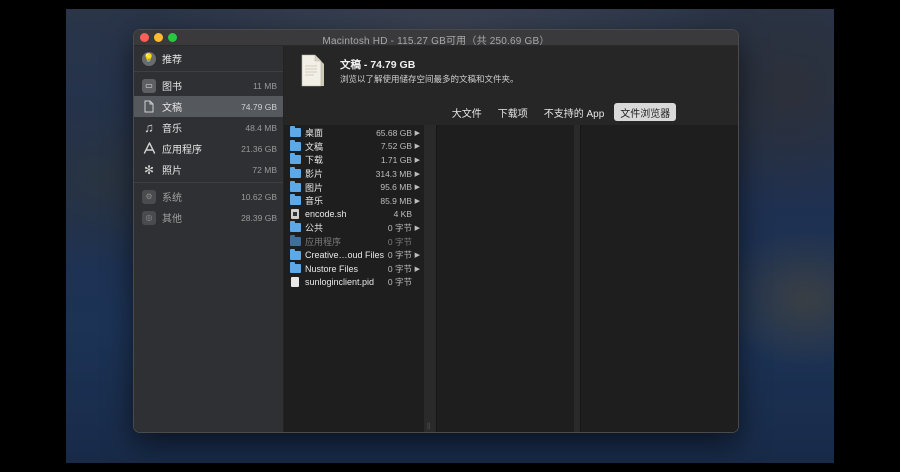 The image size is (900, 472). I want to click on file-name: encode.sh, so click(326, 214).